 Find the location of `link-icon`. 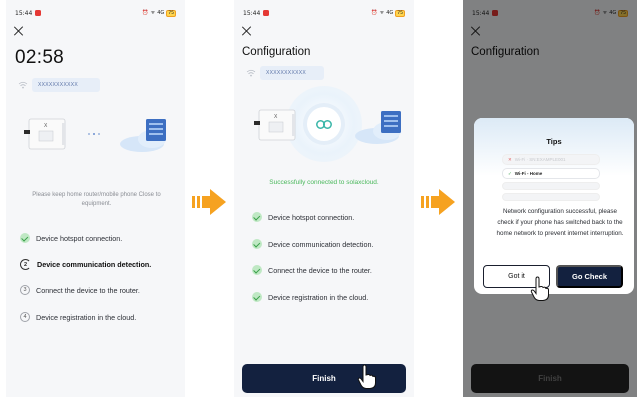

link-icon is located at coordinates (324, 124).